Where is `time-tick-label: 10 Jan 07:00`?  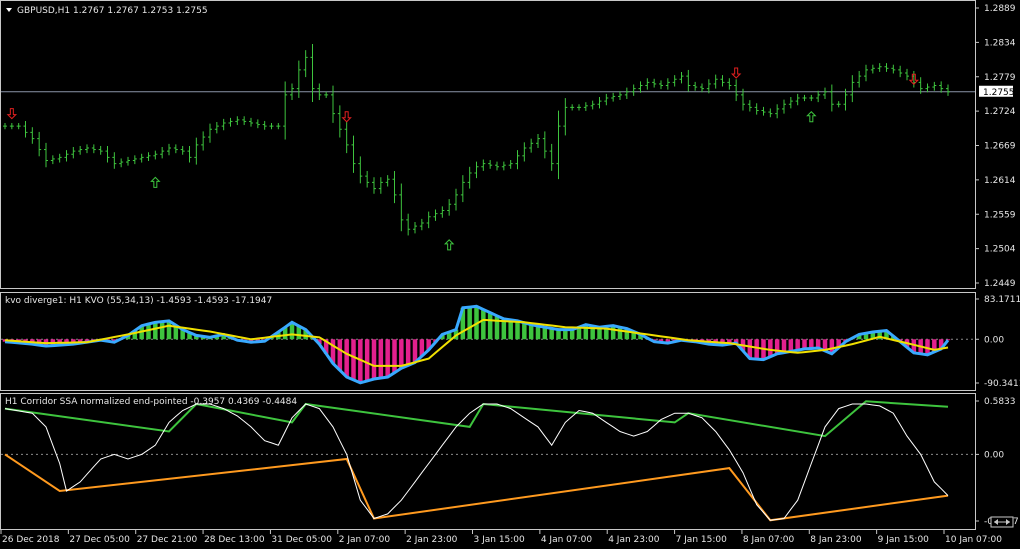
time-tick-label: 10 Jan 07:00 is located at coordinates (973, 540).